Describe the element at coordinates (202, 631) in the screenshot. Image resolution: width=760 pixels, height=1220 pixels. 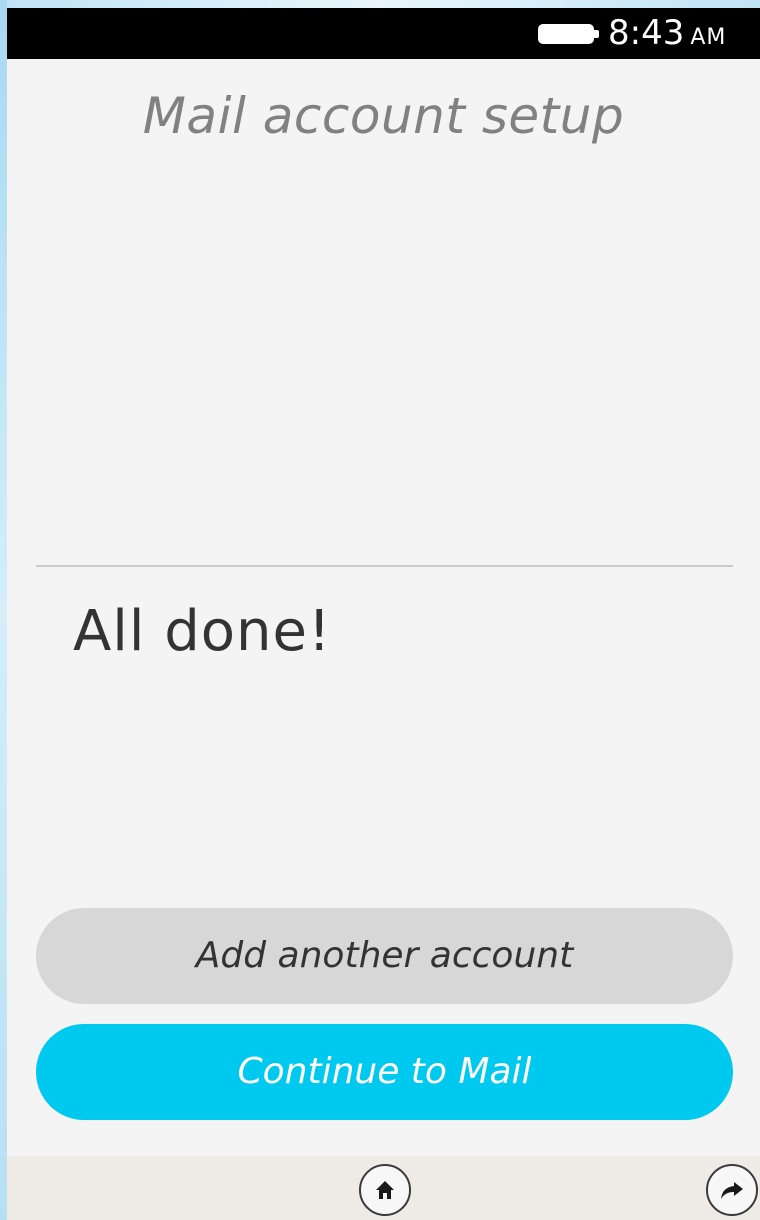
I see `completion-message: All done!` at that location.